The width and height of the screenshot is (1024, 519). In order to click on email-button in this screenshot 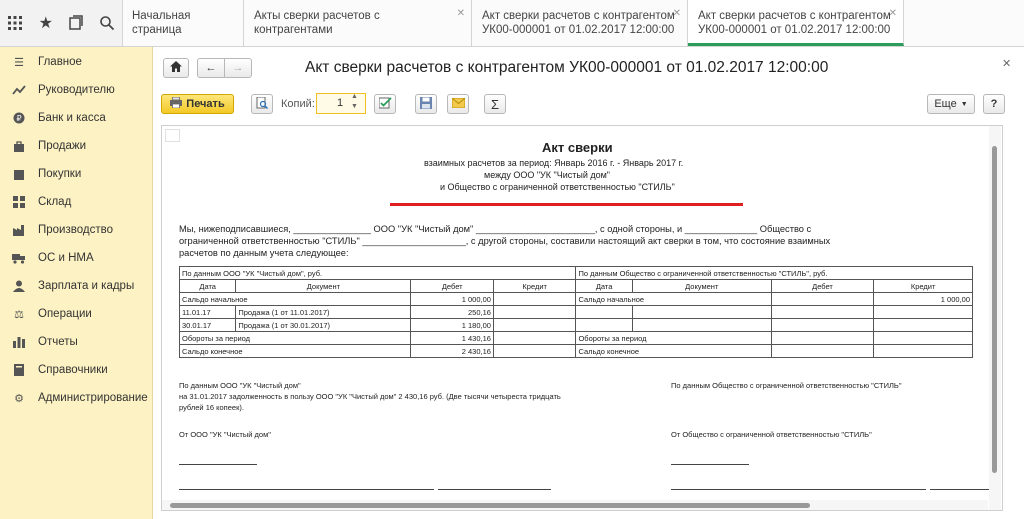, I will do `click(458, 104)`.